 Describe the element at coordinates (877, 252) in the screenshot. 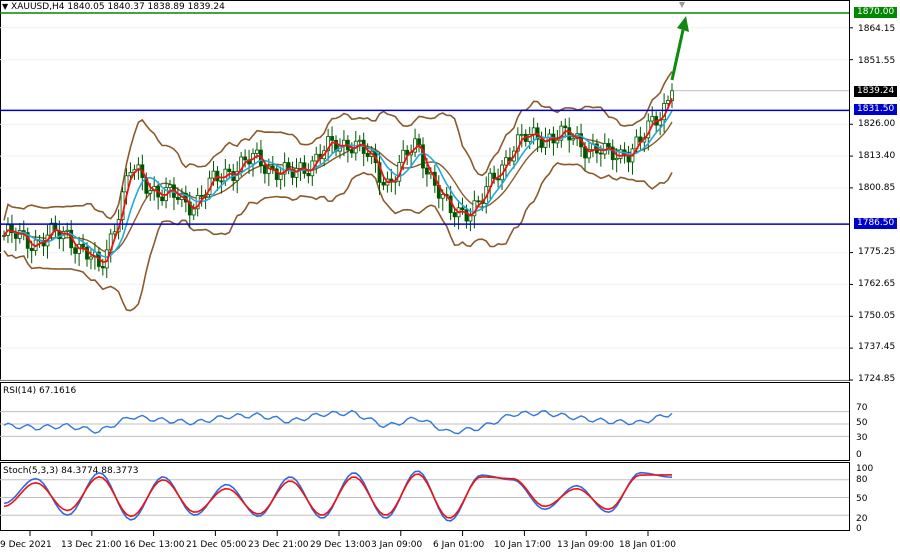

I see `price-tick: 1775.25` at that location.